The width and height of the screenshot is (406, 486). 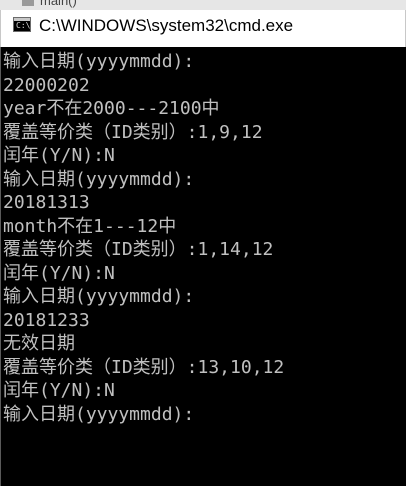 I want to click on console-line: 22000202, so click(x=46, y=85).